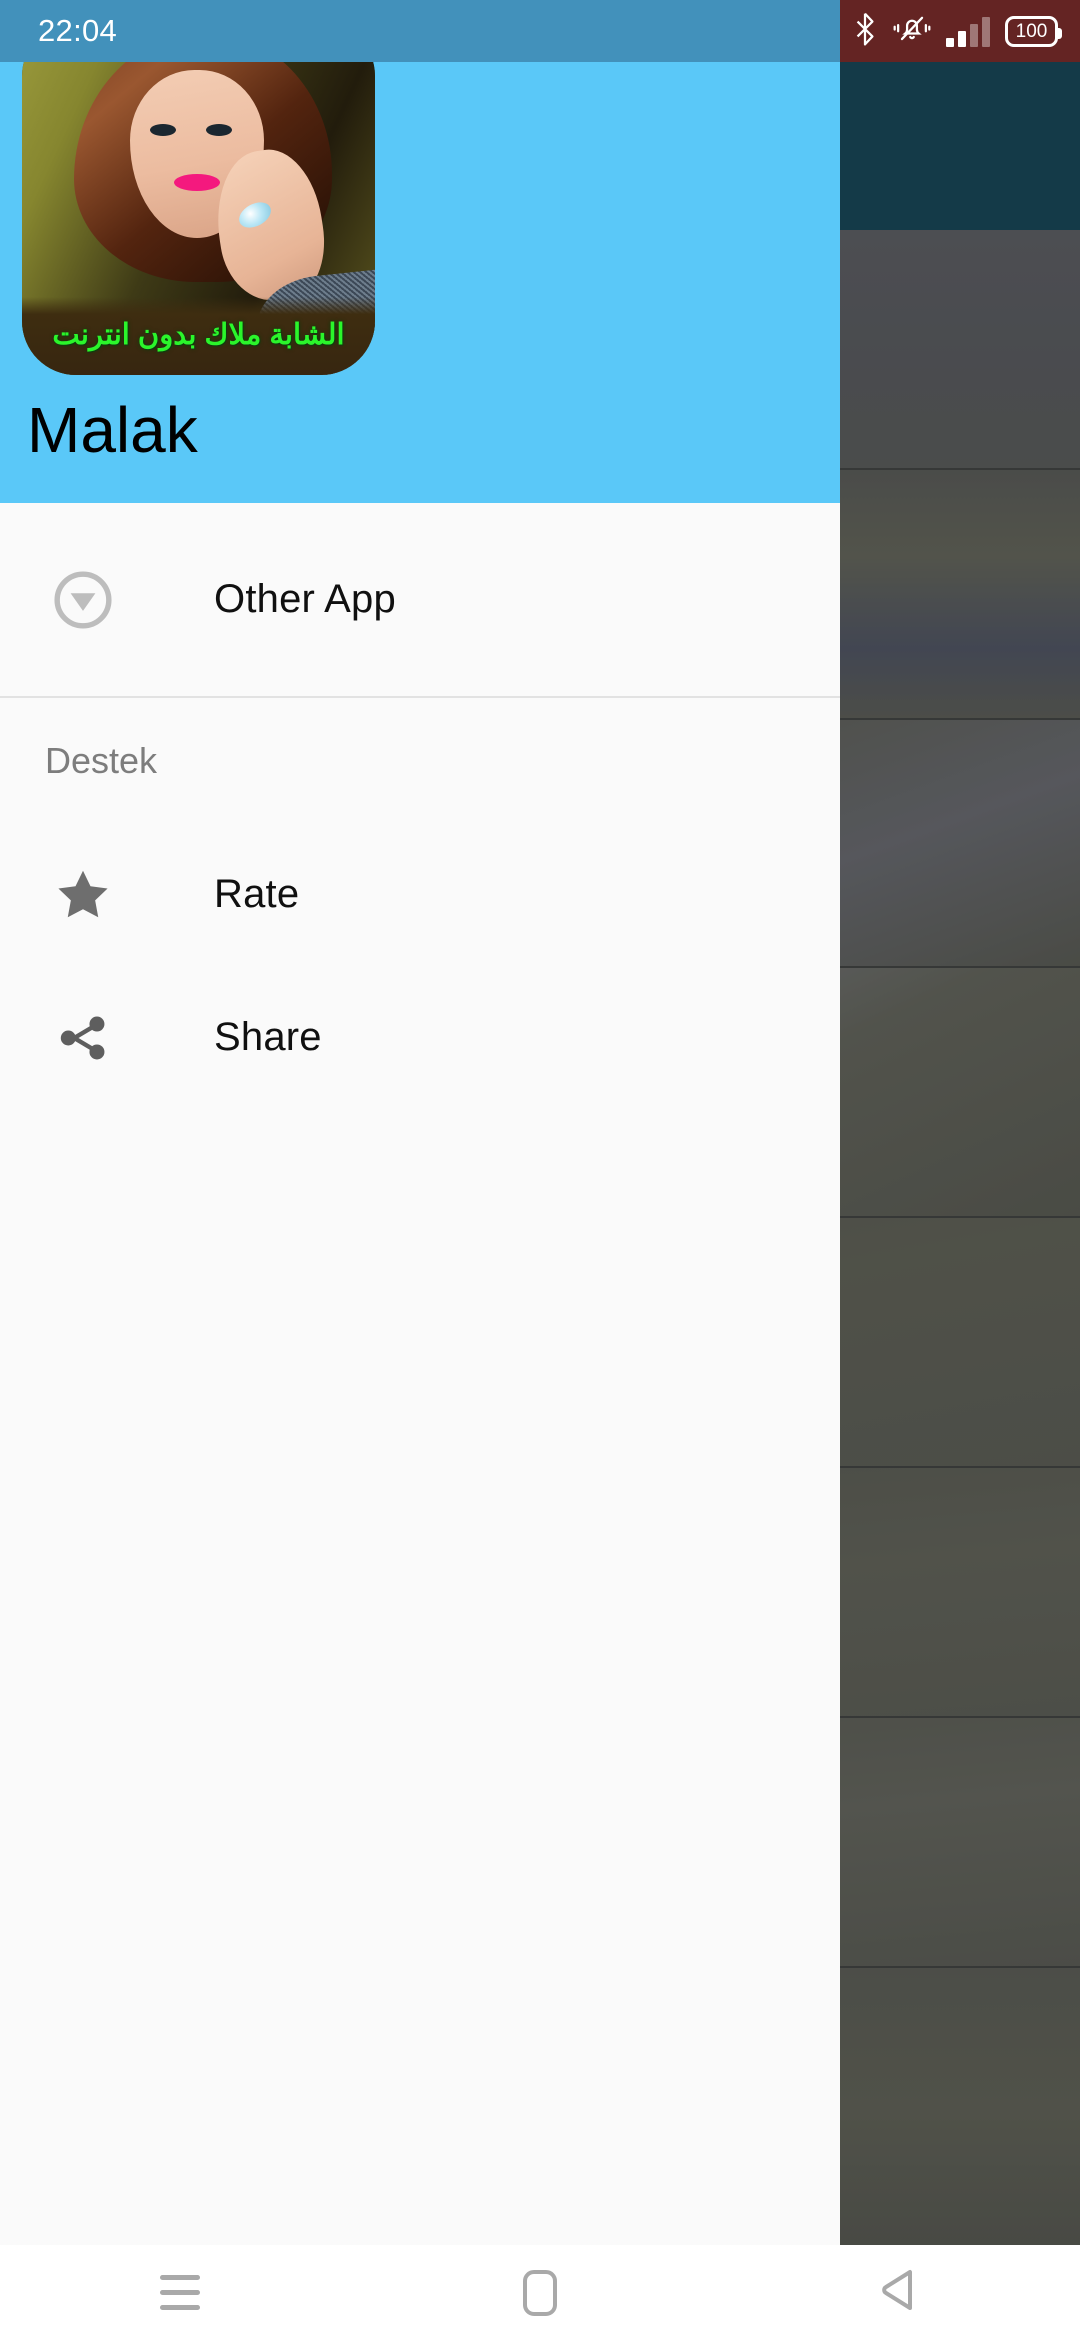 This screenshot has width=1080, height=2340. Describe the element at coordinates (968, 31) in the screenshot. I see `signal-icon` at that location.